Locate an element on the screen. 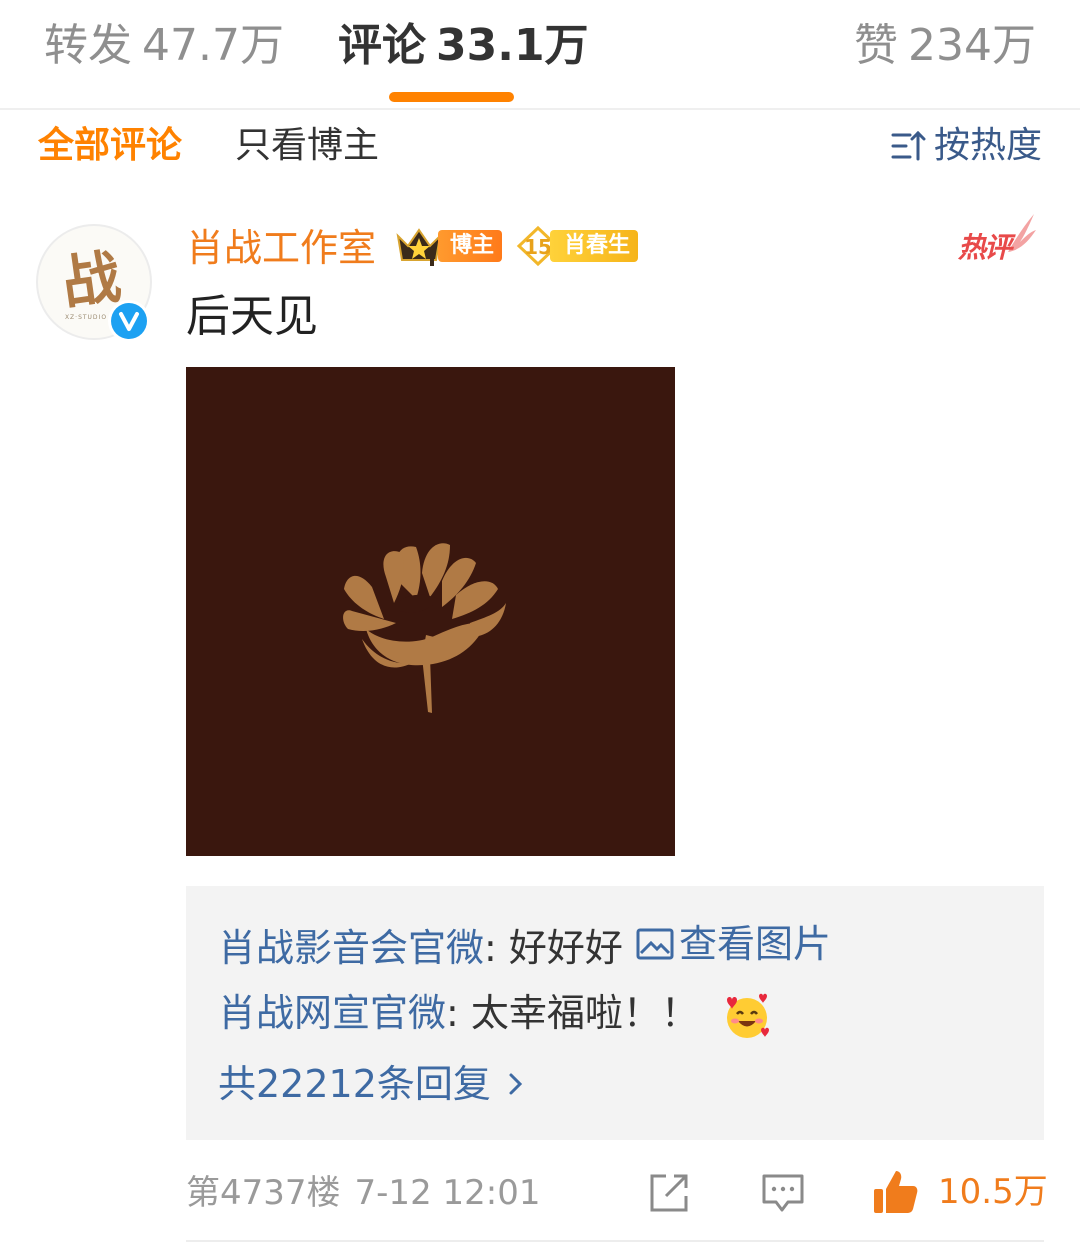  fan-badge-label: 肖春生 is located at coordinates (594, 246).